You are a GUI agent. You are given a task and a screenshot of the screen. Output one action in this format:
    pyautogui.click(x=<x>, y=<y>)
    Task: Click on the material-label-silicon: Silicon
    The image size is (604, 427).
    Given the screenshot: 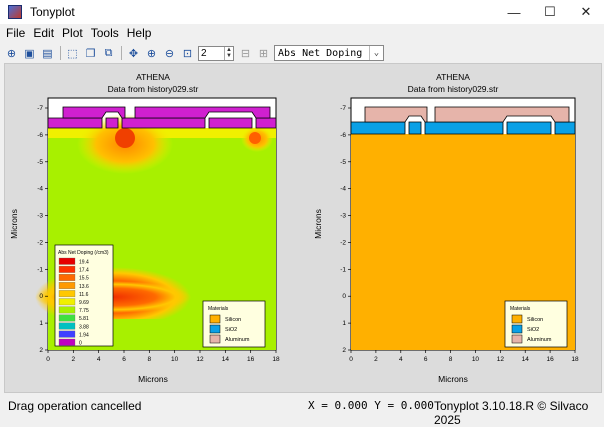 What is the action you would take?
    pyautogui.click(x=233, y=320)
    